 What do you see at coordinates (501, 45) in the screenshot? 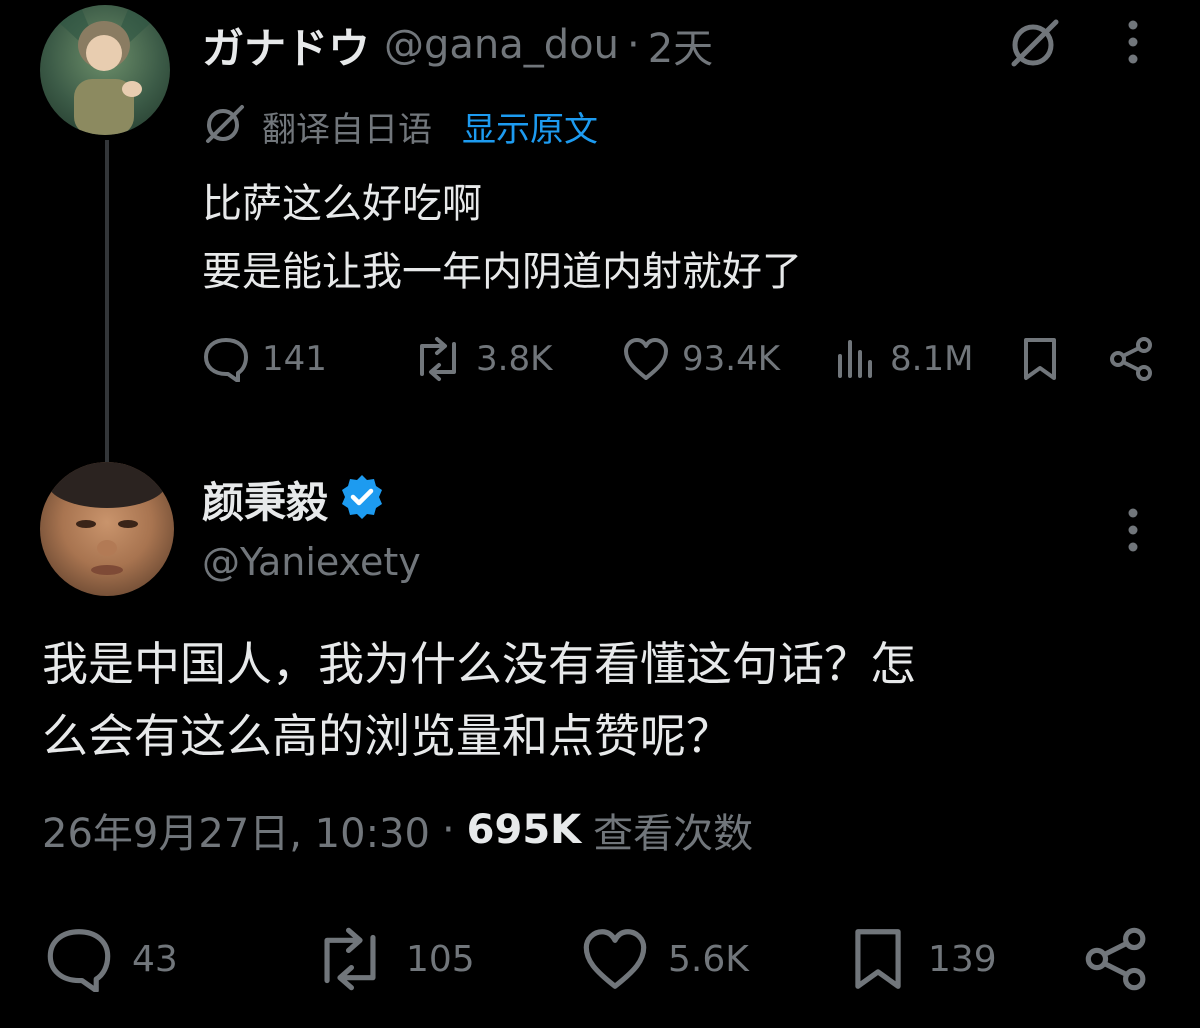
I see `author-handle: @gana_dou` at bounding box center [501, 45].